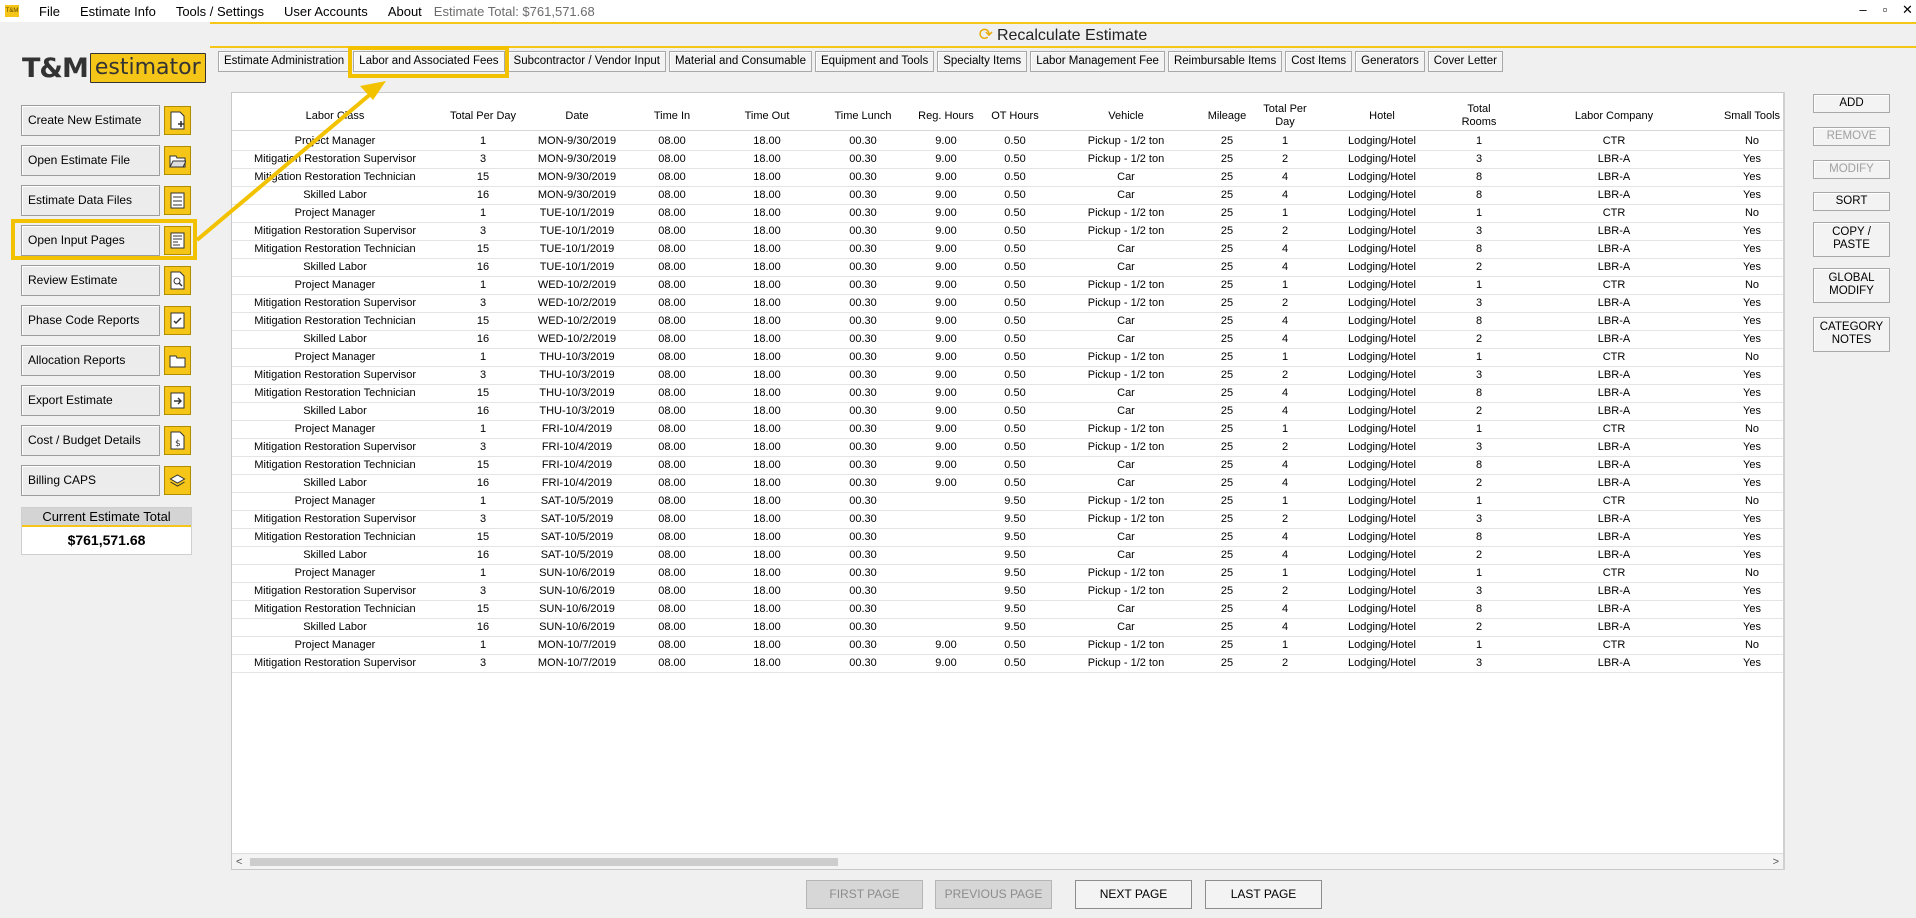 The image size is (1916, 918). What do you see at coordinates (239, 861) in the screenshot?
I see `scroll-left-icon: <` at bounding box center [239, 861].